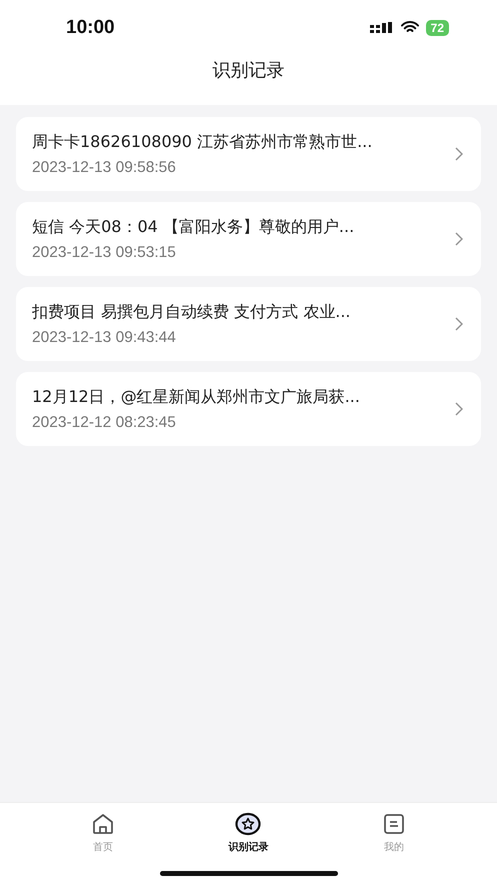  I want to click on tab-item: 识别记录, so click(248, 833).